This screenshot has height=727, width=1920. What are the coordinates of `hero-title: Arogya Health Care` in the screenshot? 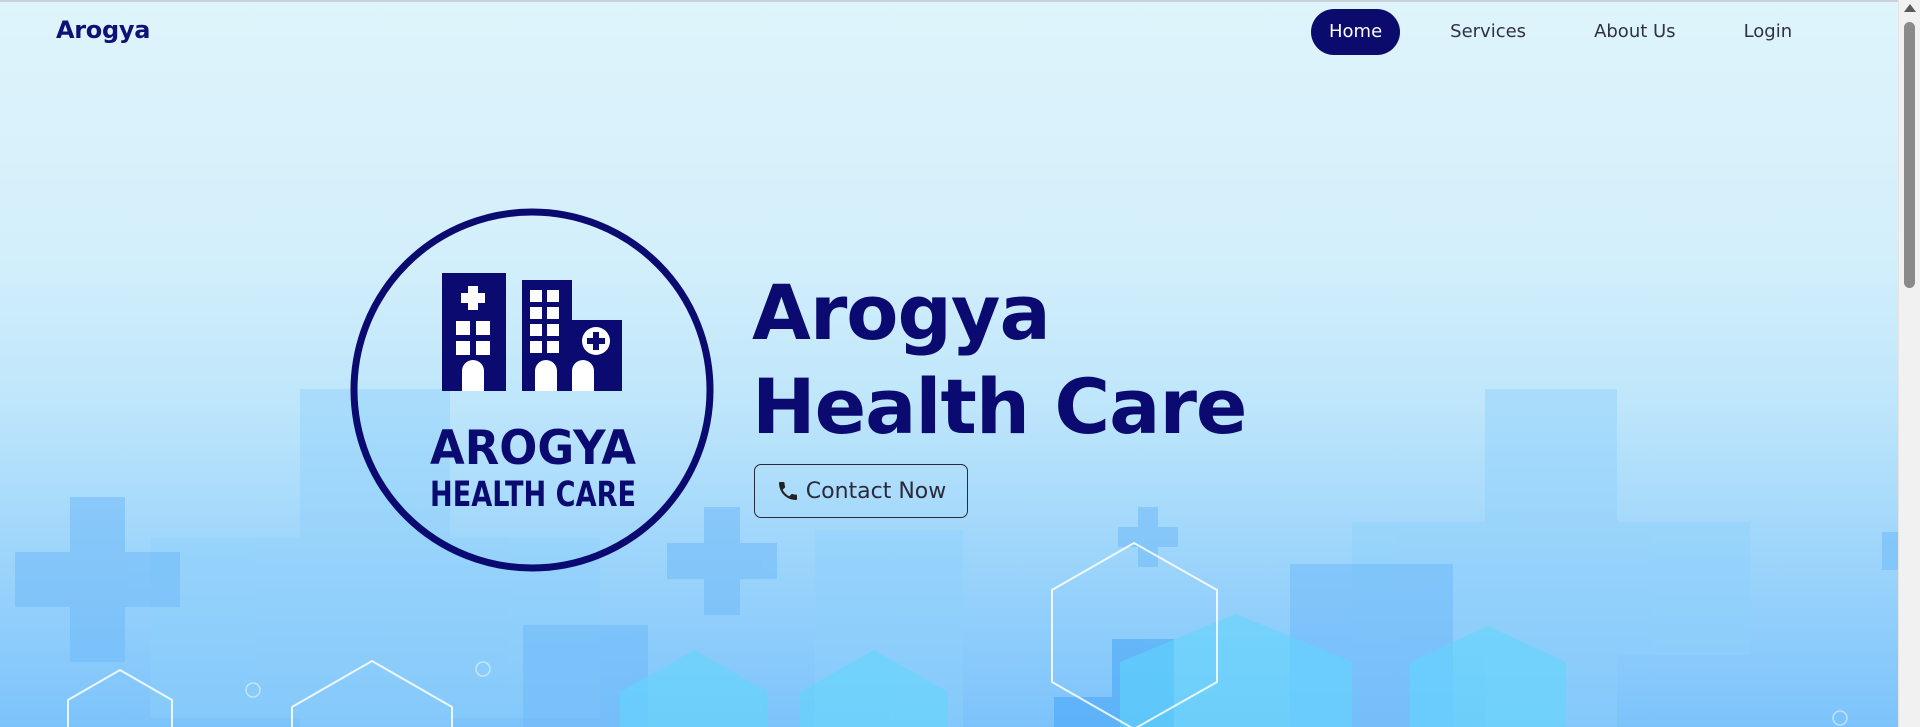 It's located at (999, 360).